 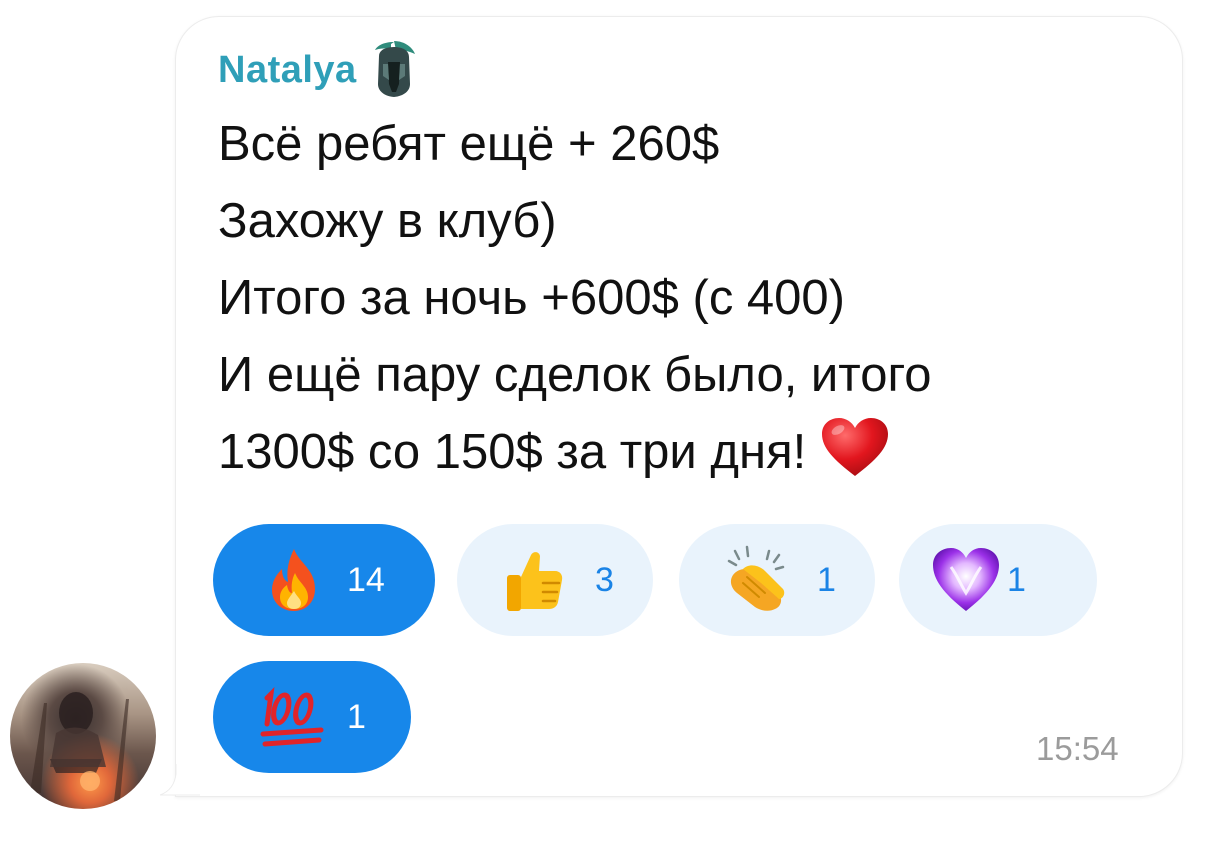 I want to click on reaction-clapping-hands: 1, so click(x=777, y=580).